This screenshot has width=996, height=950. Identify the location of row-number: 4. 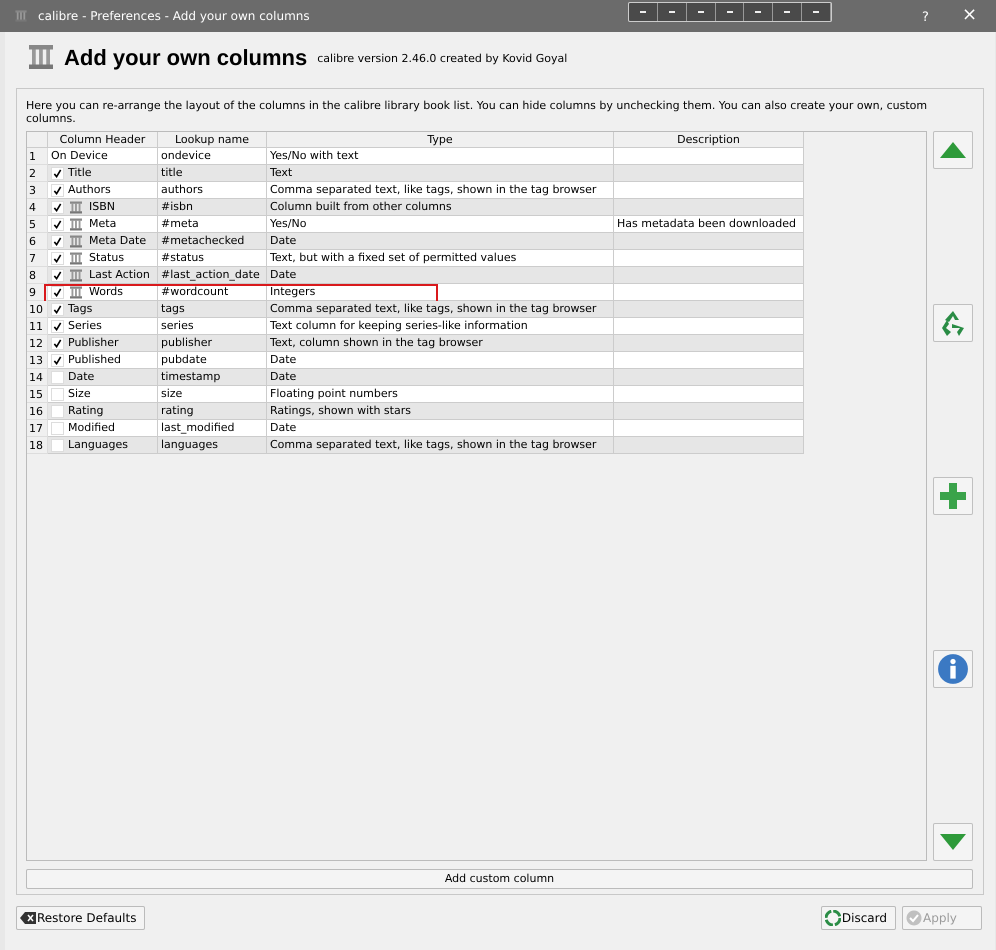
(37, 207).